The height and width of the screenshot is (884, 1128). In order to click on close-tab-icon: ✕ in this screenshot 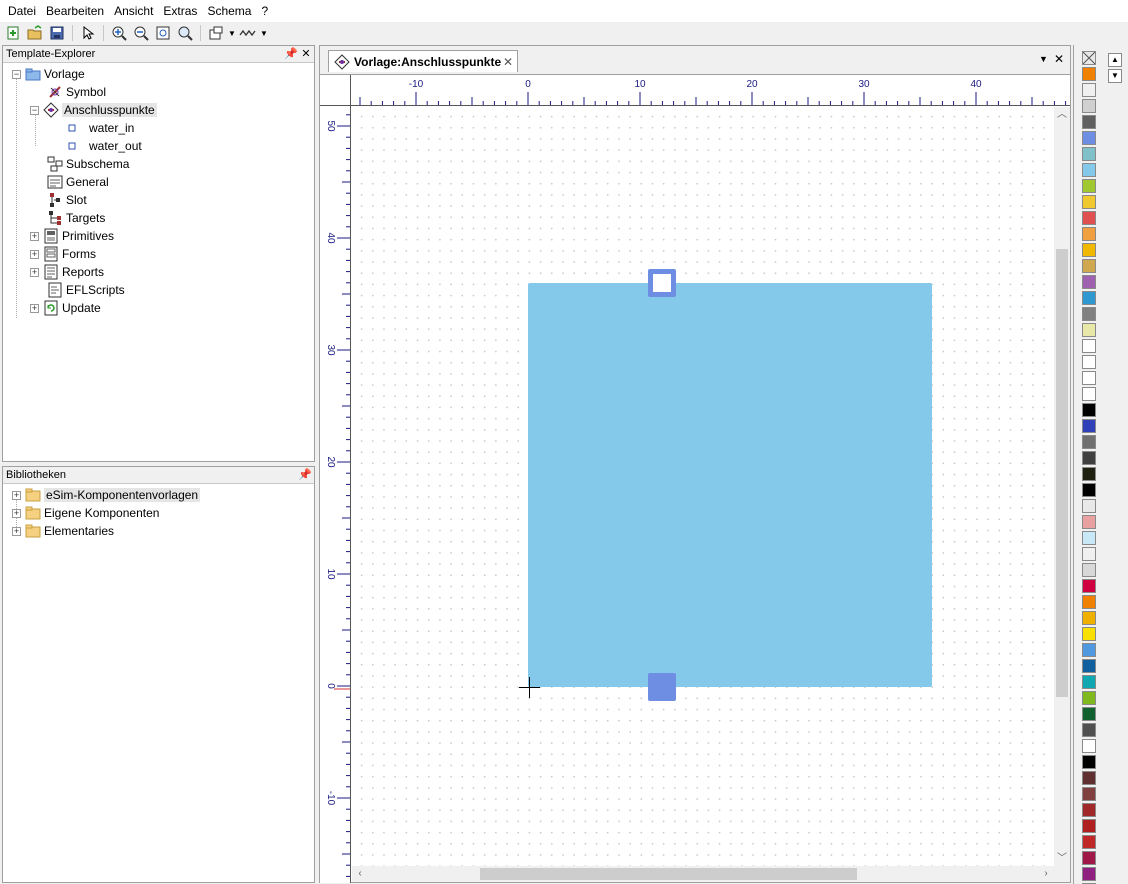, I will do `click(508, 62)`.